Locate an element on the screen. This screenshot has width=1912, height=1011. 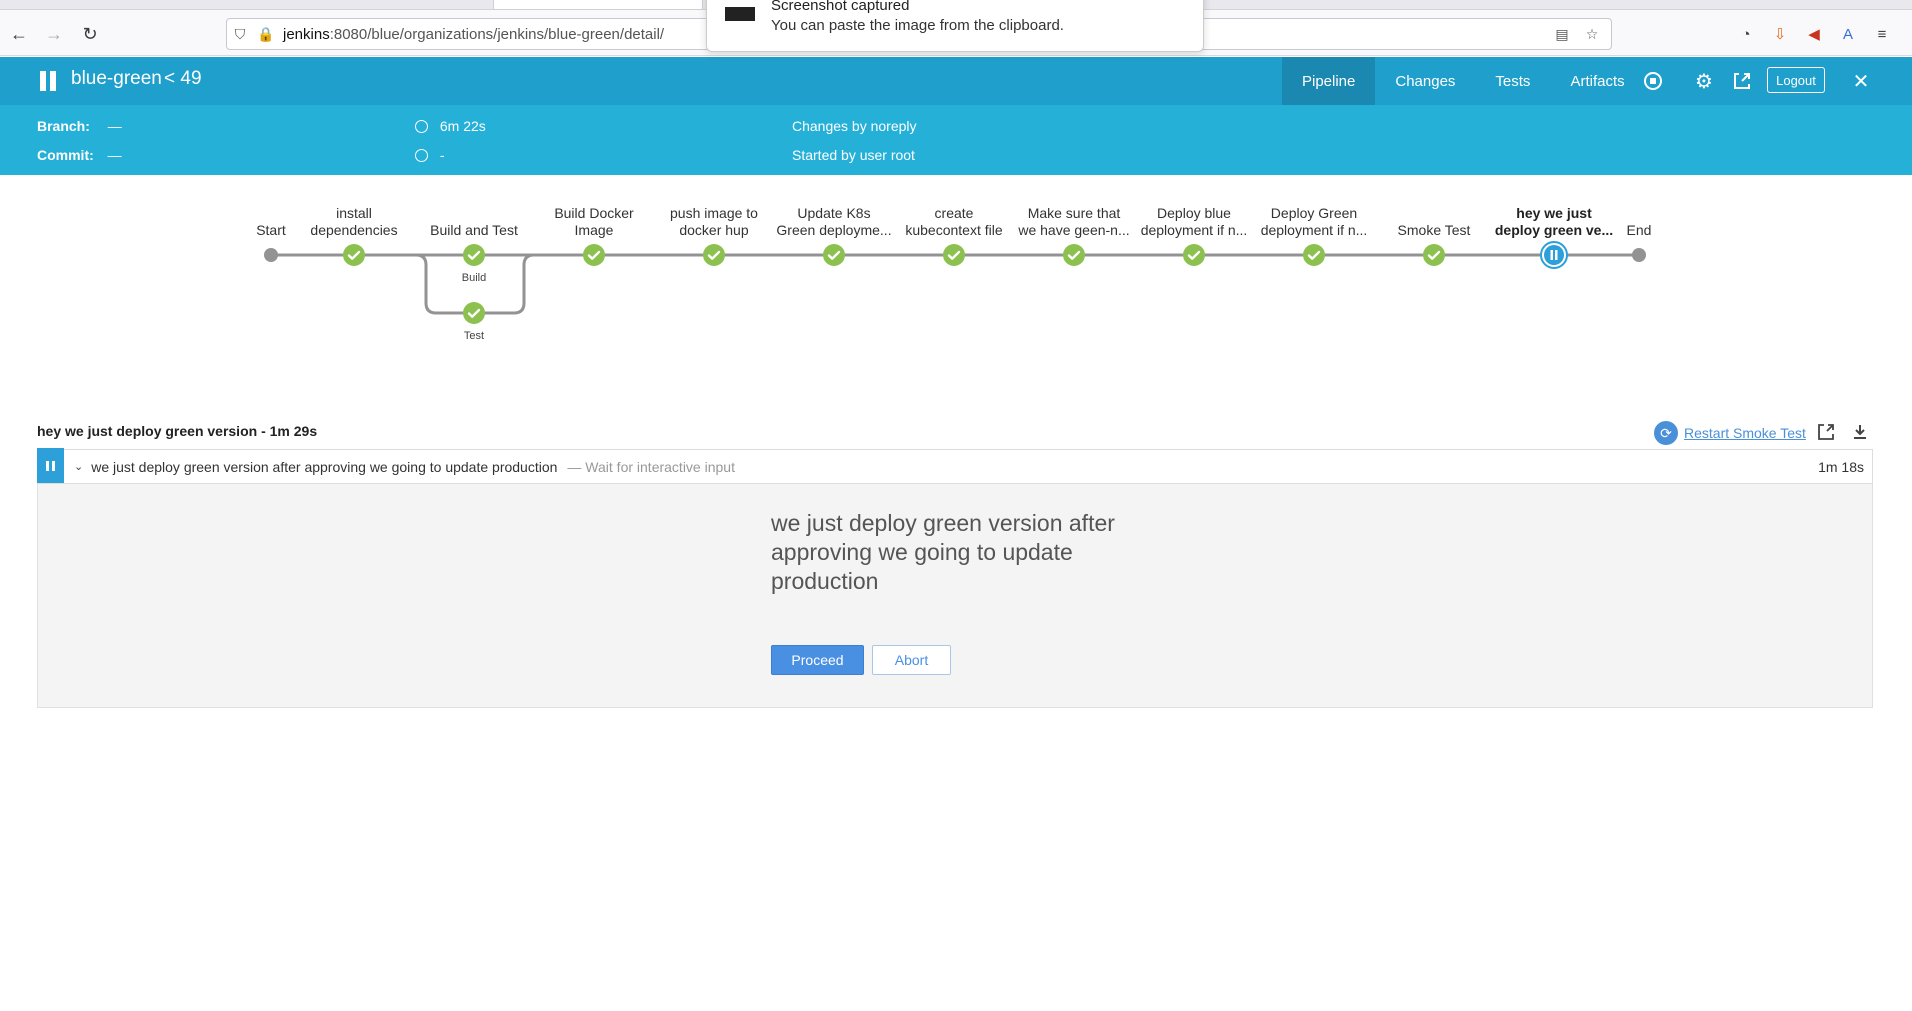
stage-node-start is located at coordinates (271, 255).